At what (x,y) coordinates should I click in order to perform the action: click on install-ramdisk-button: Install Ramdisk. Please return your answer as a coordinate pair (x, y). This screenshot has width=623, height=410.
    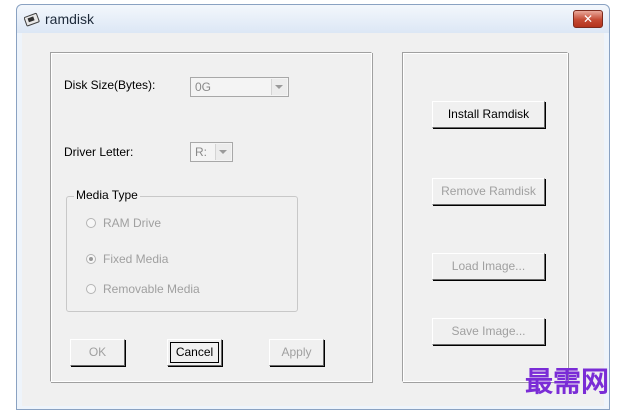
    Looking at the image, I should click on (488, 114).